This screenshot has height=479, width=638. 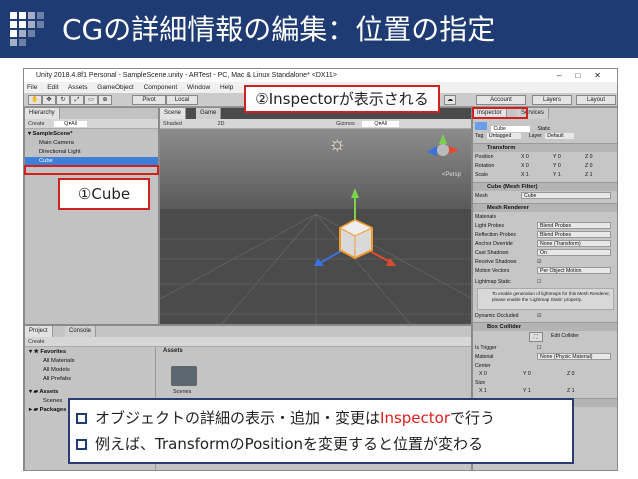 I want to click on position-y: Y 0, so click(x=557, y=157).